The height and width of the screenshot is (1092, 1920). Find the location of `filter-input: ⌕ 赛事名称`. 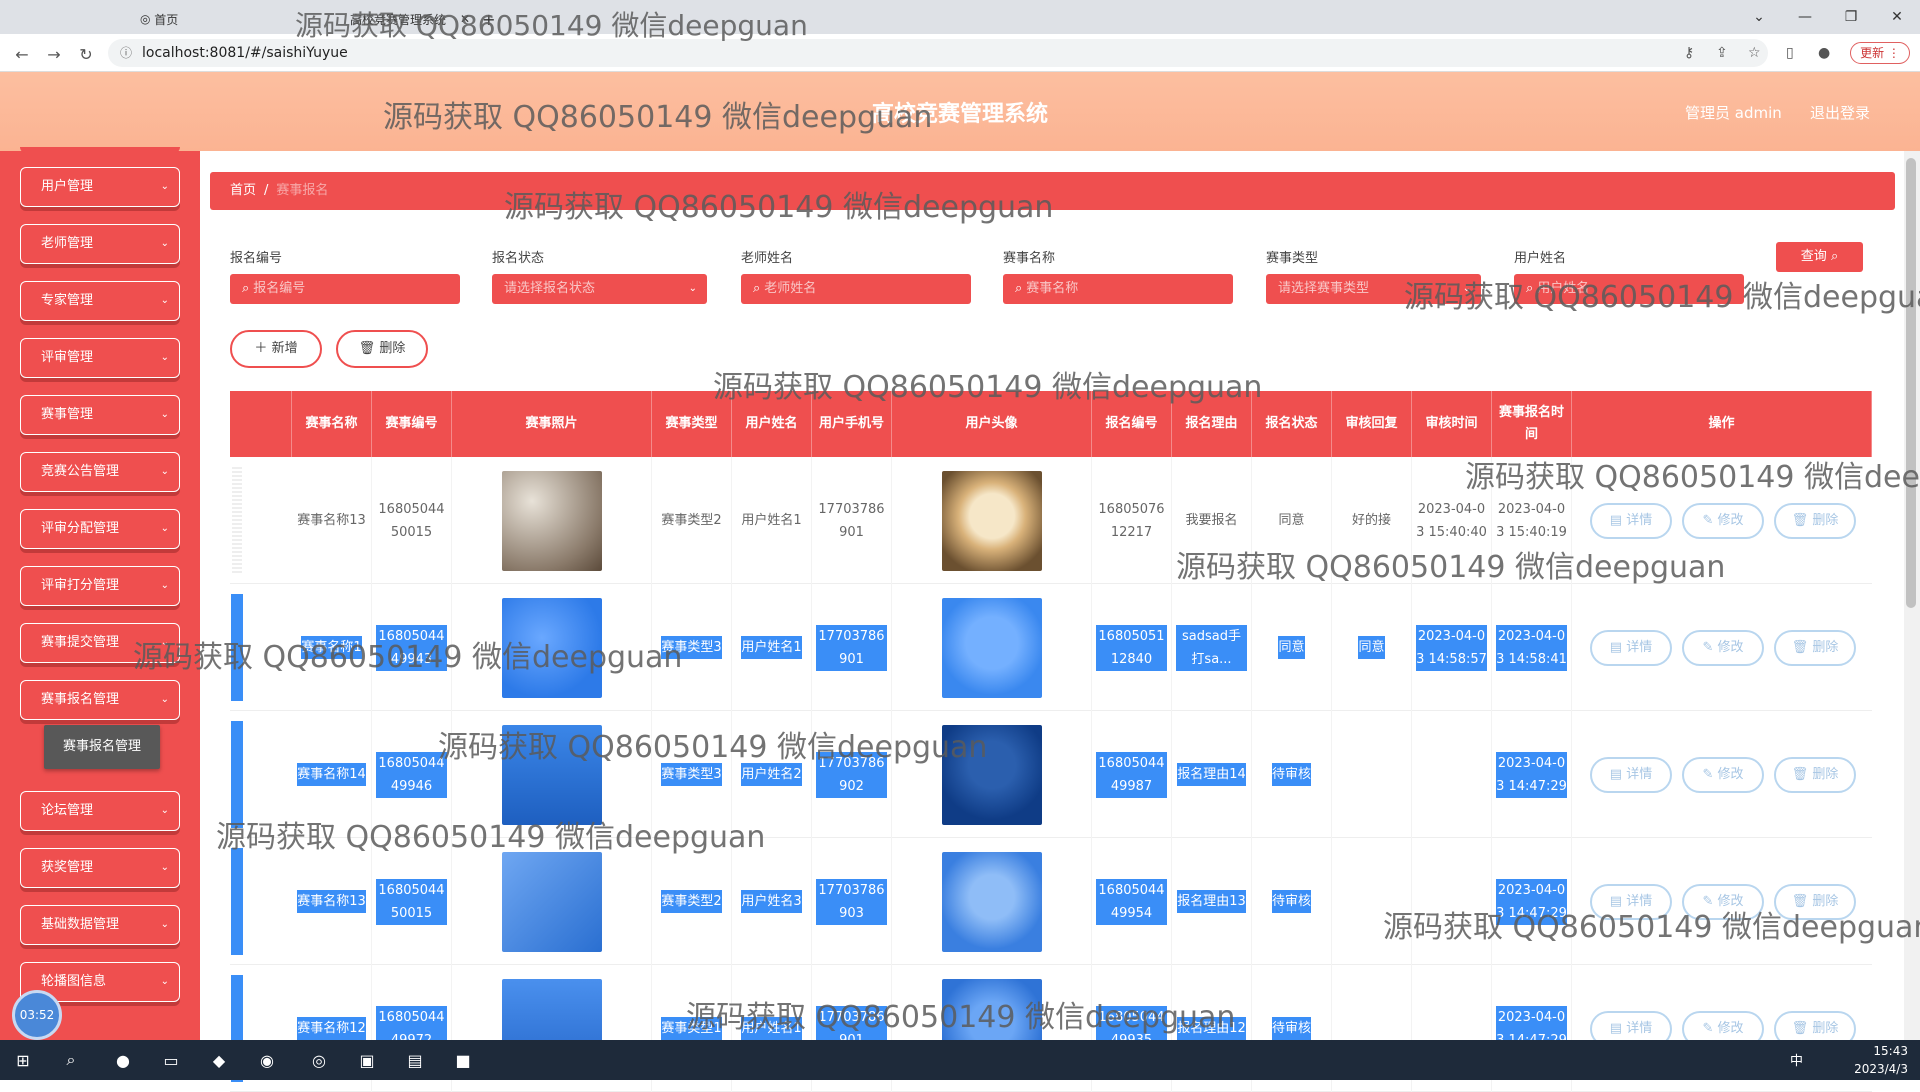

filter-input: ⌕ 赛事名称 is located at coordinates (1118, 289).